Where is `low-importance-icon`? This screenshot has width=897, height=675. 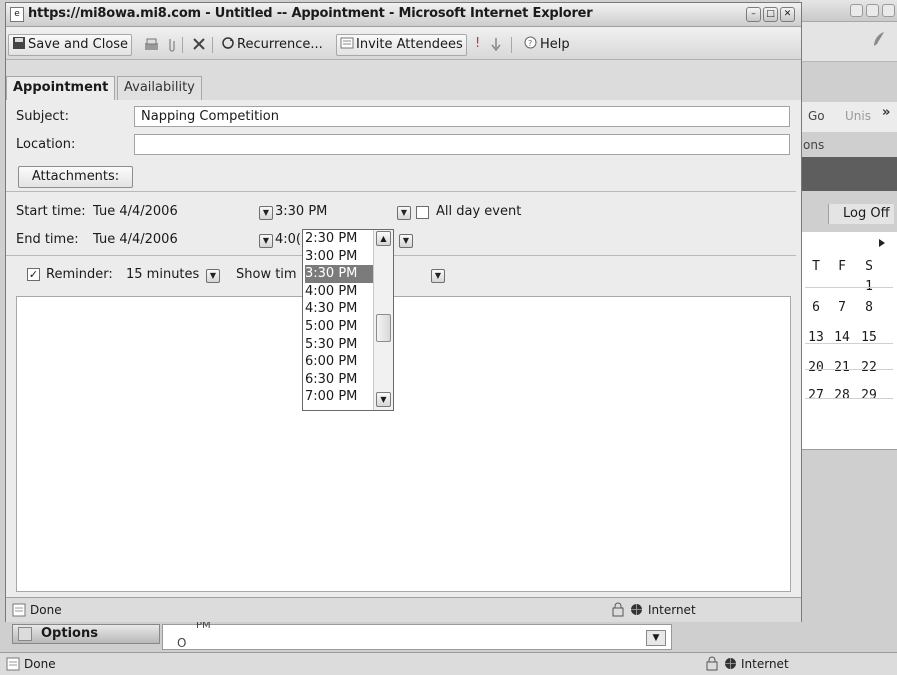 low-importance-icon is located at coordinates (496, 44).